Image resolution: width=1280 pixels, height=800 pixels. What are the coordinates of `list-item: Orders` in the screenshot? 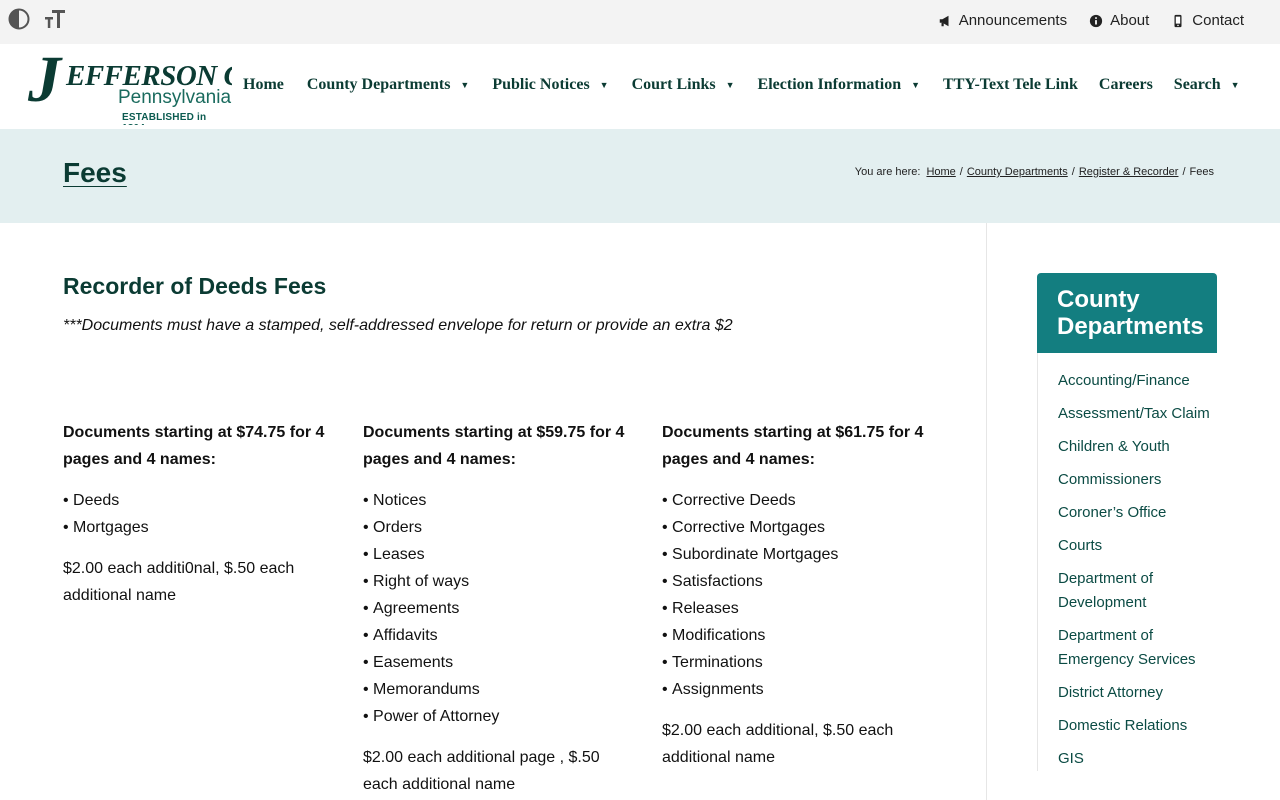 It's located at (498, 527).